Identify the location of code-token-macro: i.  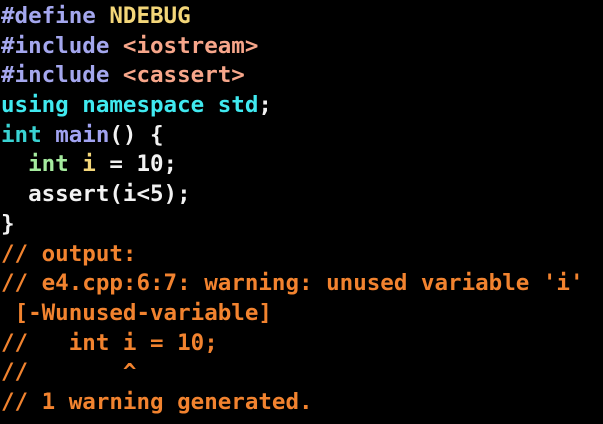
(89, 164).